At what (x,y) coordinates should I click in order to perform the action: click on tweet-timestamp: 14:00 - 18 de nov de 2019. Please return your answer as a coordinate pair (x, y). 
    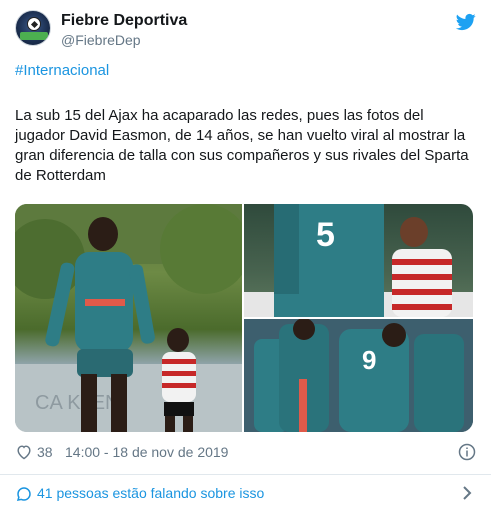
    Looking at the image, I should click on (146, 452).